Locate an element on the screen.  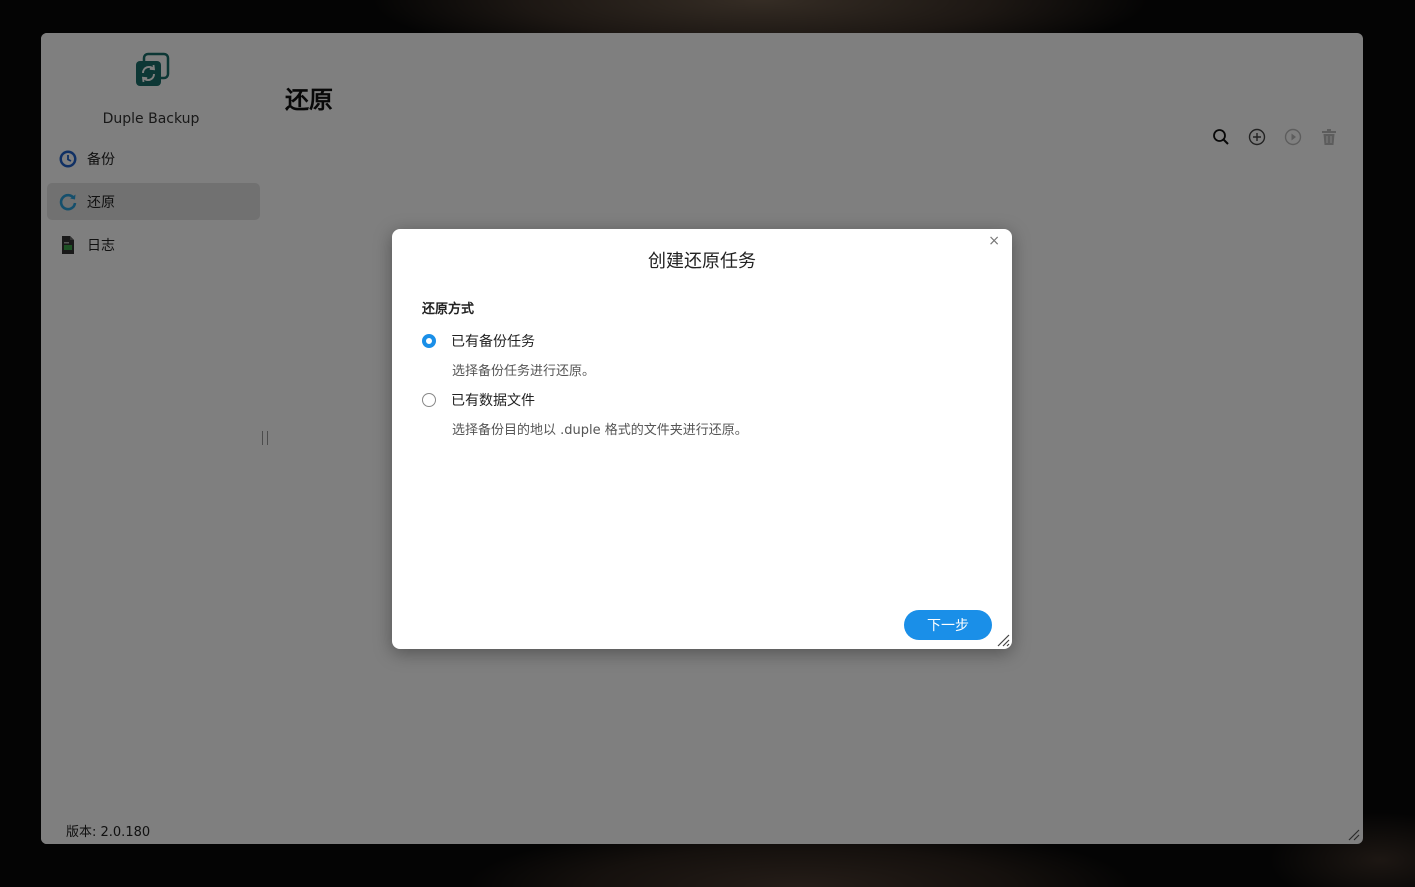
option-label: 已有备份任务 is located at coordinates (493, 342).